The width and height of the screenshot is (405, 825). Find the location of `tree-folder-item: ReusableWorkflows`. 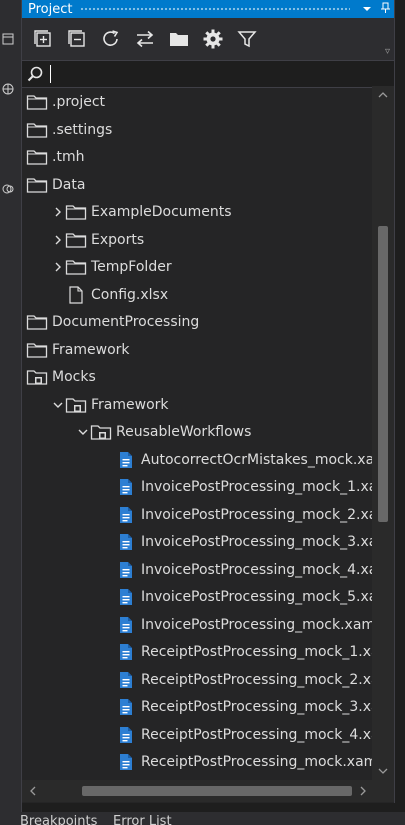

tree-folder-item: ReusableWorkflows is located at coordinates (197, 432).